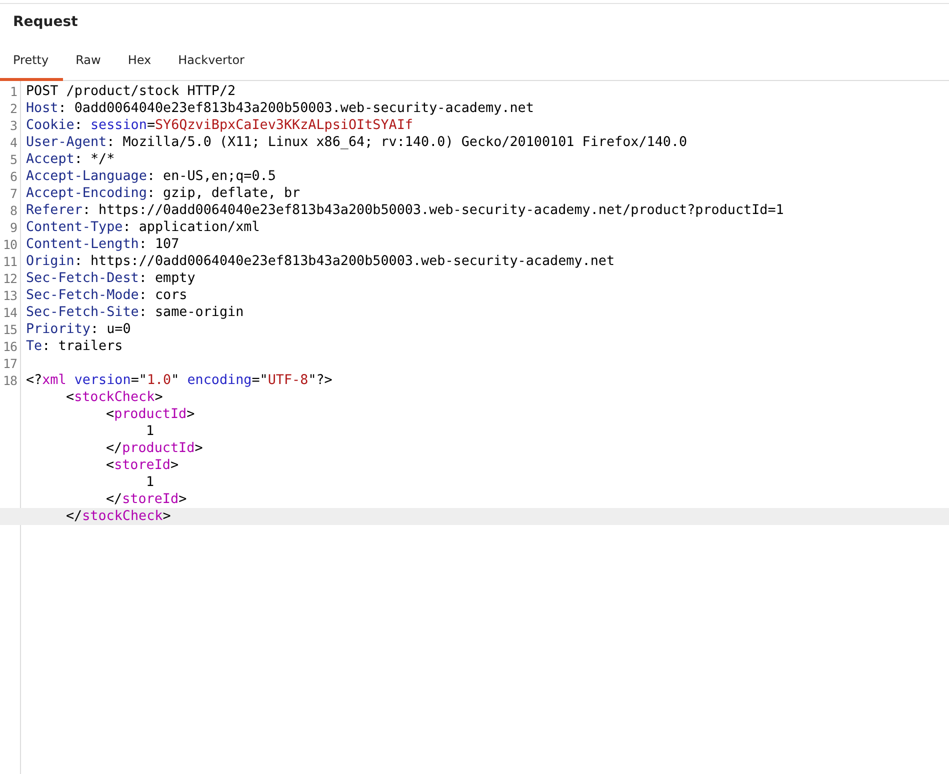 This screenshot has width=949, height=774. What do you see at coordinates (150, 414) in the screenshot?
I see `code-line: <productId>` at bounding box center [150, 414].